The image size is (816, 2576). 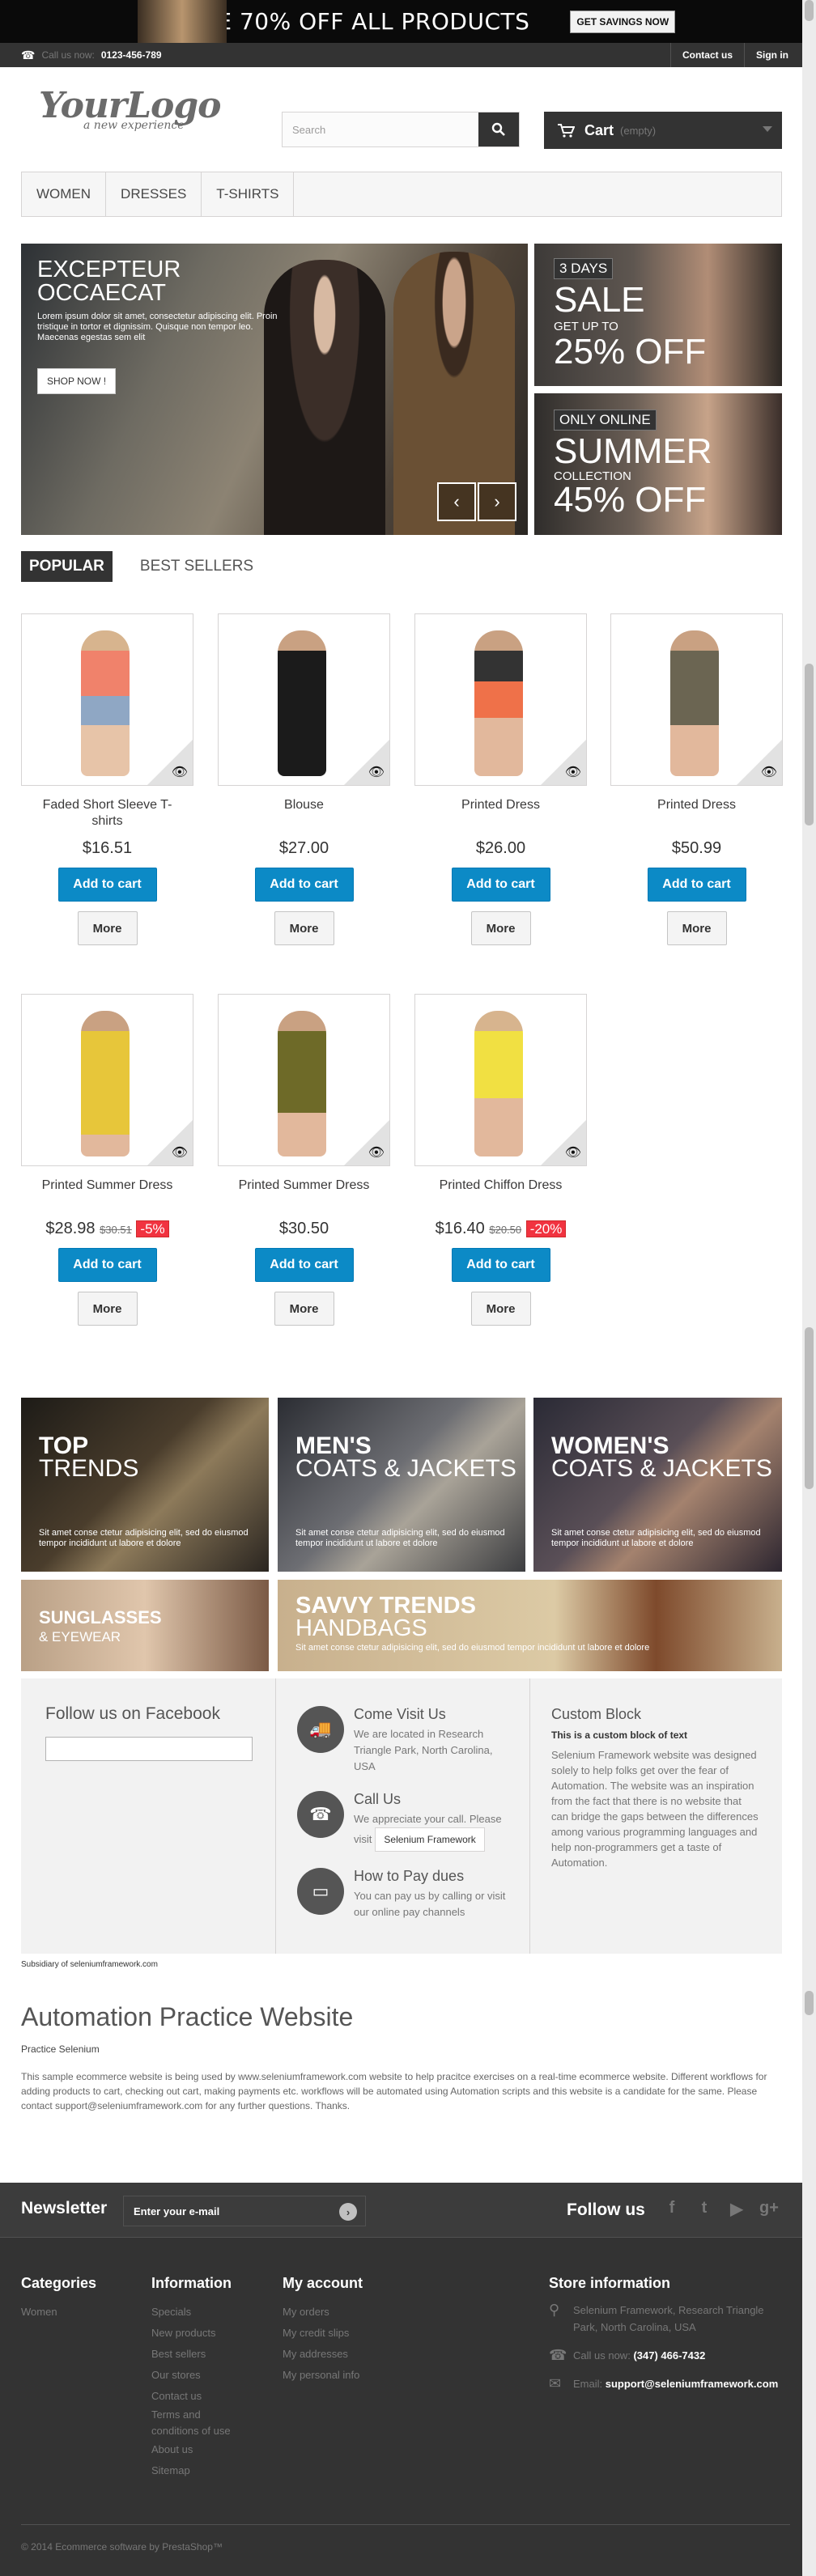 I want to click on chevron-right-icon: ›, so click(x=497, y=501).